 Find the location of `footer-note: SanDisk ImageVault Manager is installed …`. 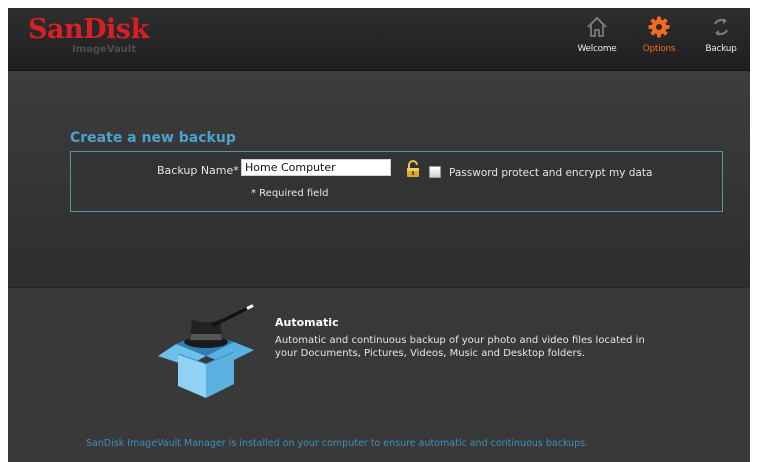

footer-note: SanDisk ImageVault Manager is installed … is located at coordinates (337, 443).